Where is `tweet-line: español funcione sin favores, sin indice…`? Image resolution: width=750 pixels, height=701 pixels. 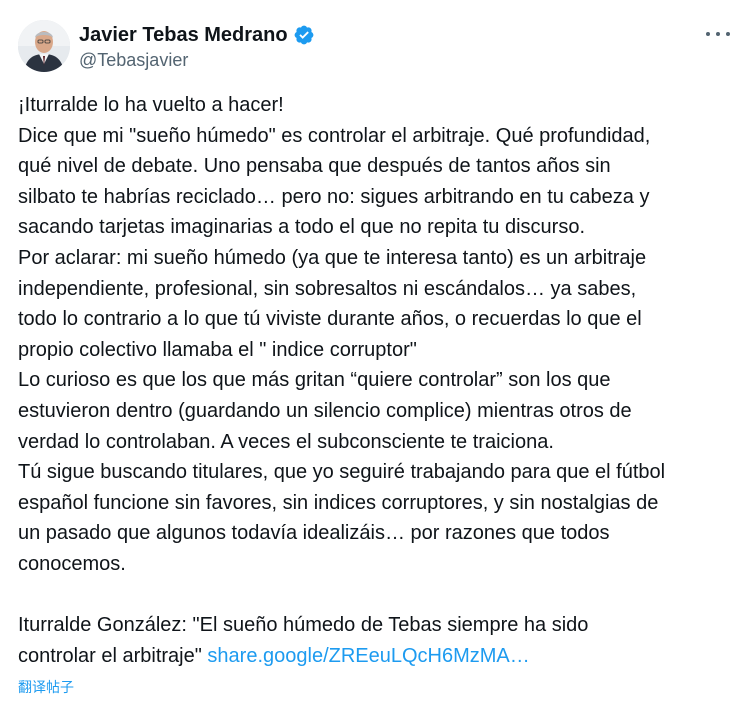 tweet-line: español funcione sin favores, sin indice… is located at coordinates (338, 502).